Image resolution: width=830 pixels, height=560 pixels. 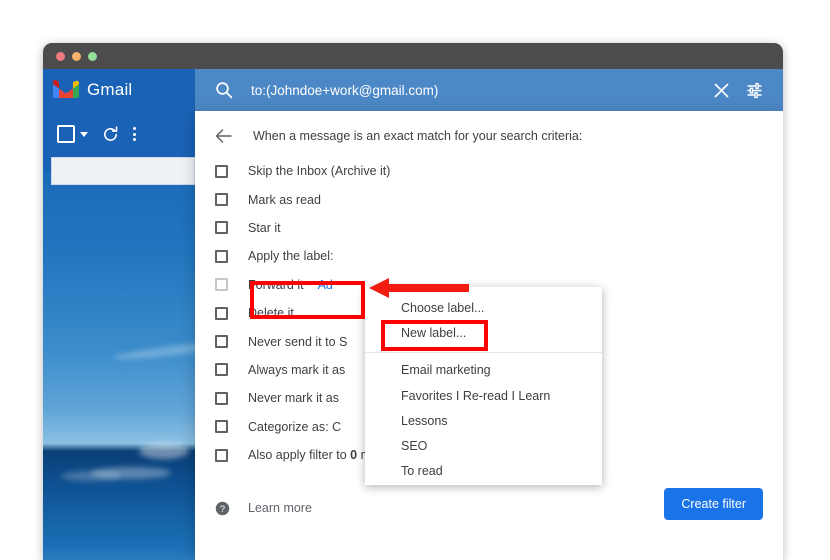 What do you see at coordinates (221, 200) in the screenshot?
I see `checkbox-mark-as-read` at bounding box center [221, 200].